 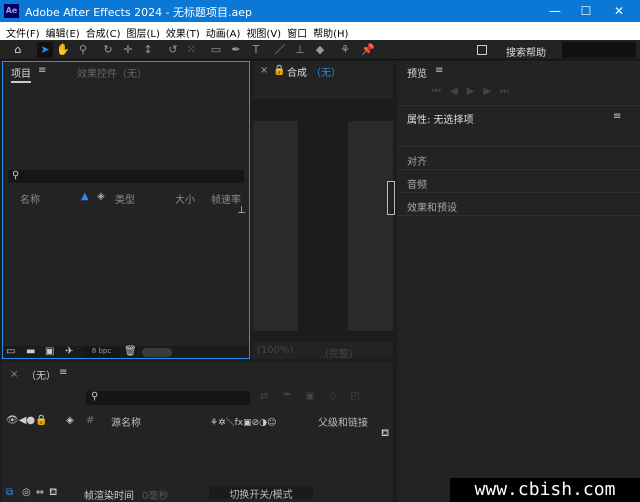 I want to click on lock-icon: 🔒, so click(x=279, y=70).